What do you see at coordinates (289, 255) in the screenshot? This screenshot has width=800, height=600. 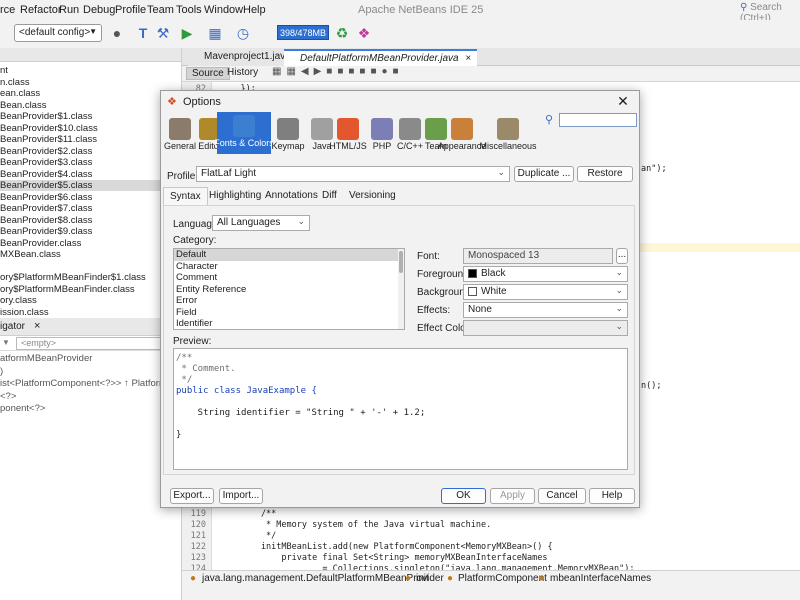 I see `category-list-item: Default` at bounding box center [289, 255].